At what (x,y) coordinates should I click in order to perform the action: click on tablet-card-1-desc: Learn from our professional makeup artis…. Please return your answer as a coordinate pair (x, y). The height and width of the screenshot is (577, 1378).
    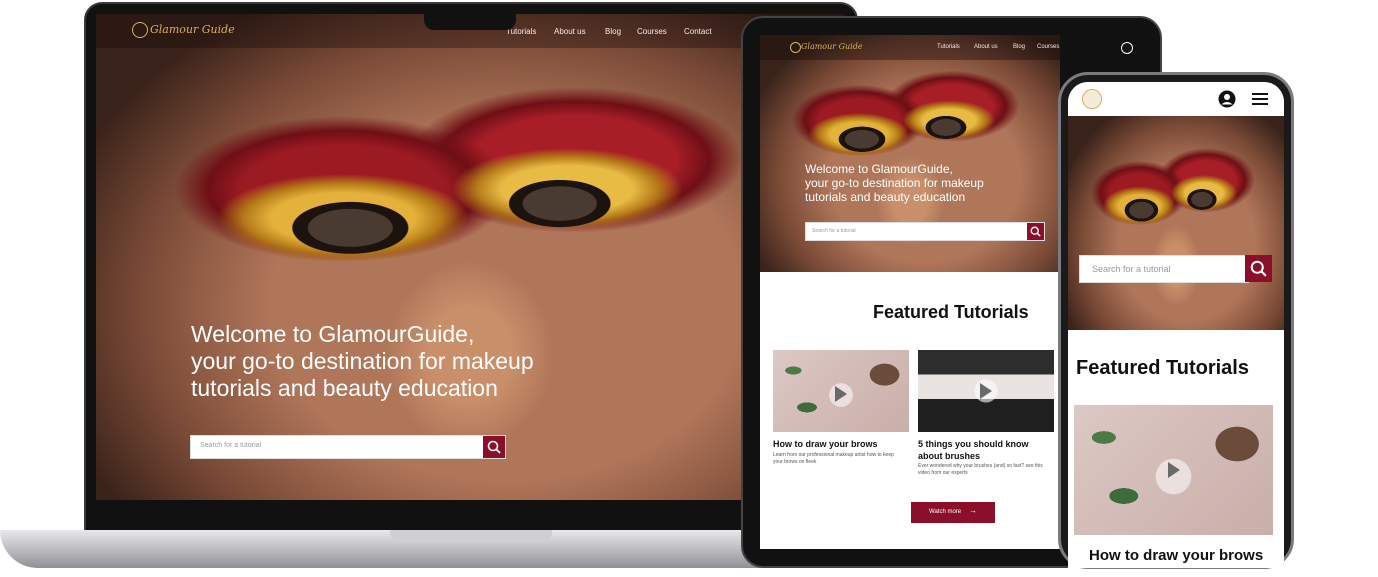
    Looking at the image, I should click on (833, 458).